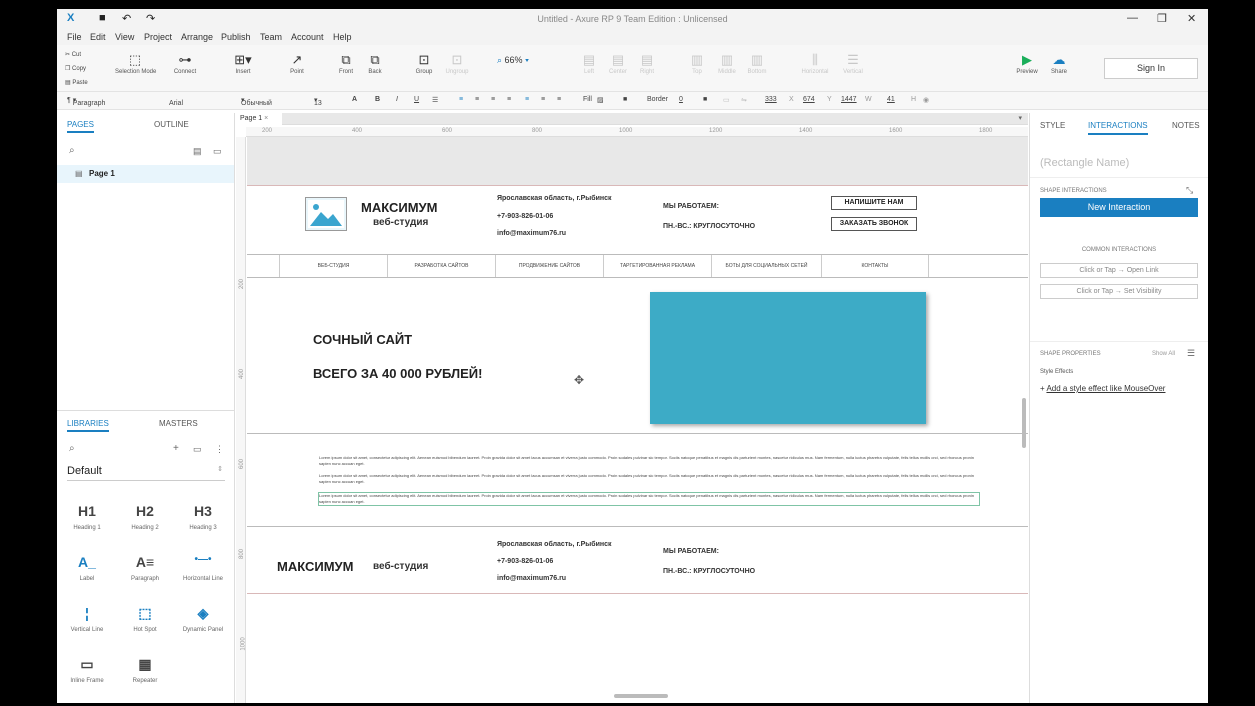 Image resolution: width=1255 pixels, height=706 pixels. Describe the element at coordinates (197, 151) in the screenshot. I see `add-page-icon: ▤` at that location.